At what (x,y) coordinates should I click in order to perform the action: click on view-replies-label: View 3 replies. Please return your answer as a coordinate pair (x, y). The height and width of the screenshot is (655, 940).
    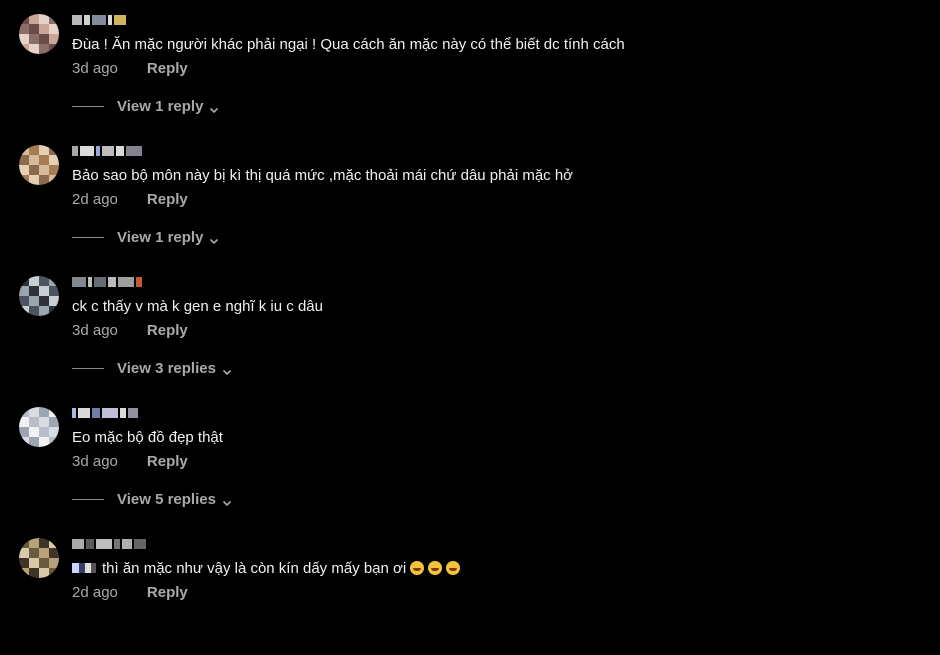
    Looking at the image, I should click on (166, 368).